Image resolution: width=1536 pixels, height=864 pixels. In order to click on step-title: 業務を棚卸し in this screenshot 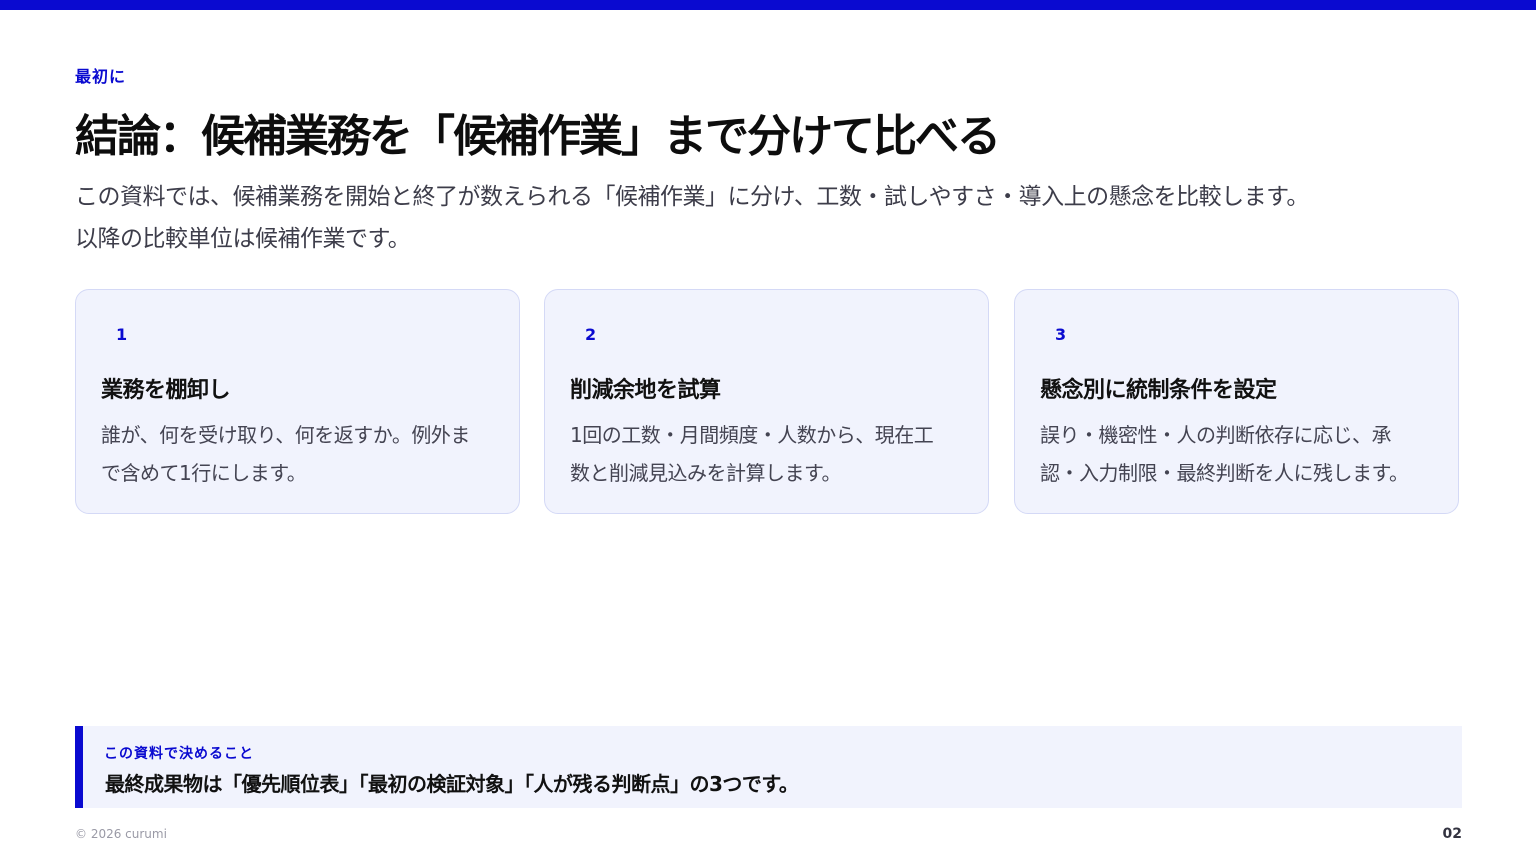, I will do `click(166, 390)`.